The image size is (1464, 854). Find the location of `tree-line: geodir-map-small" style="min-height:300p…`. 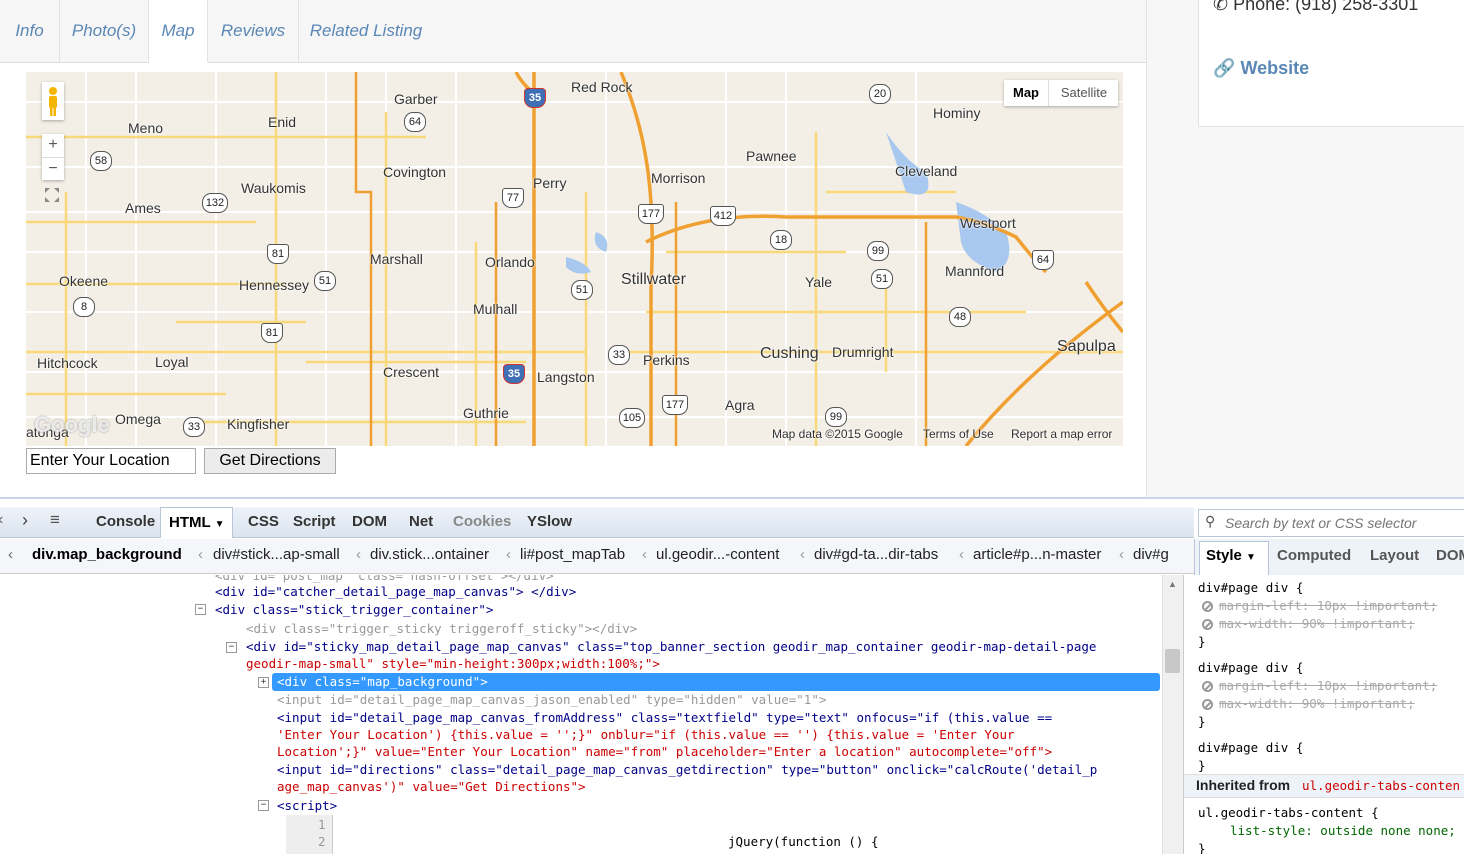

tree-line: geodir-map-small" style="min-height:300p… is located at coordinates (453, 663).